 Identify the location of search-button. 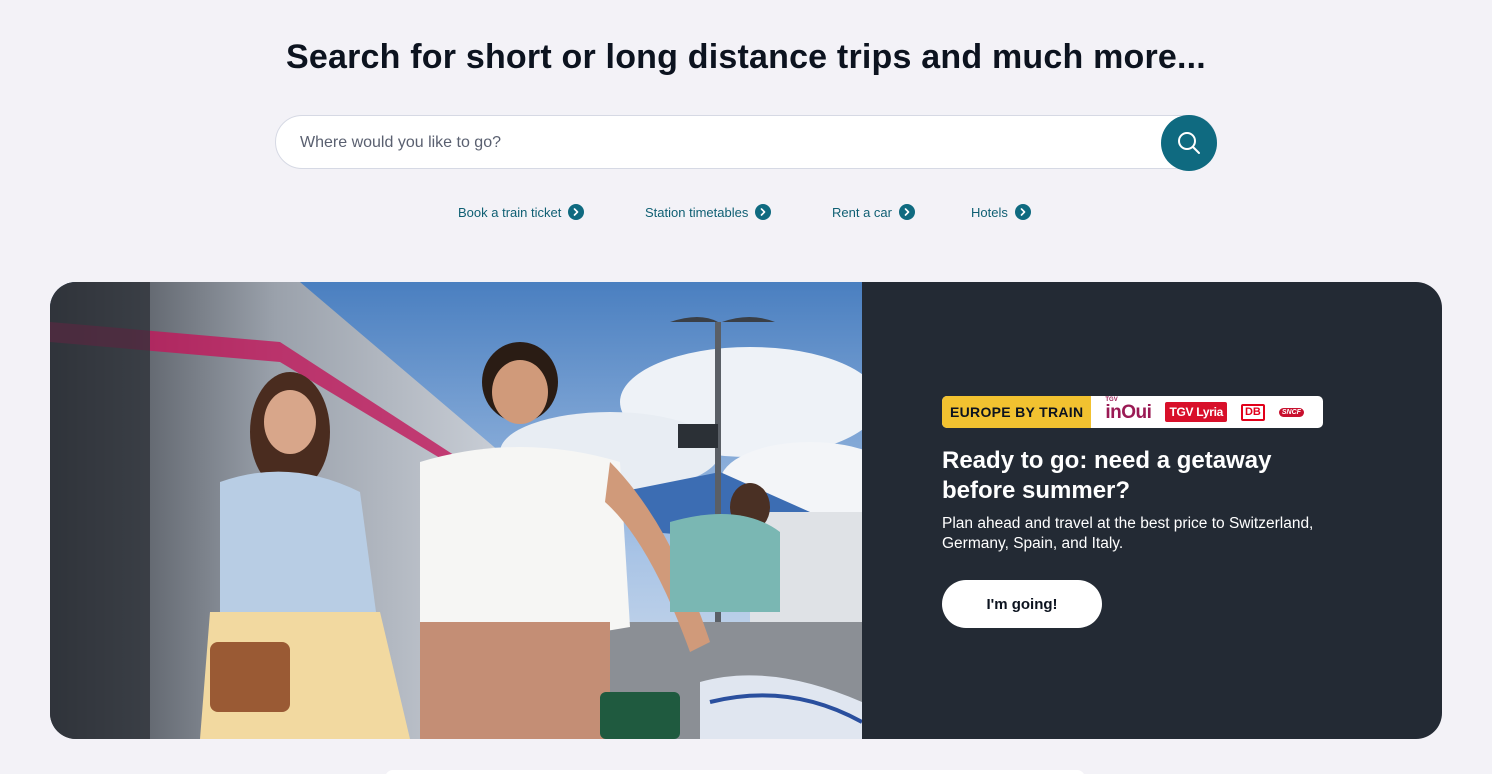
(1189, 143).